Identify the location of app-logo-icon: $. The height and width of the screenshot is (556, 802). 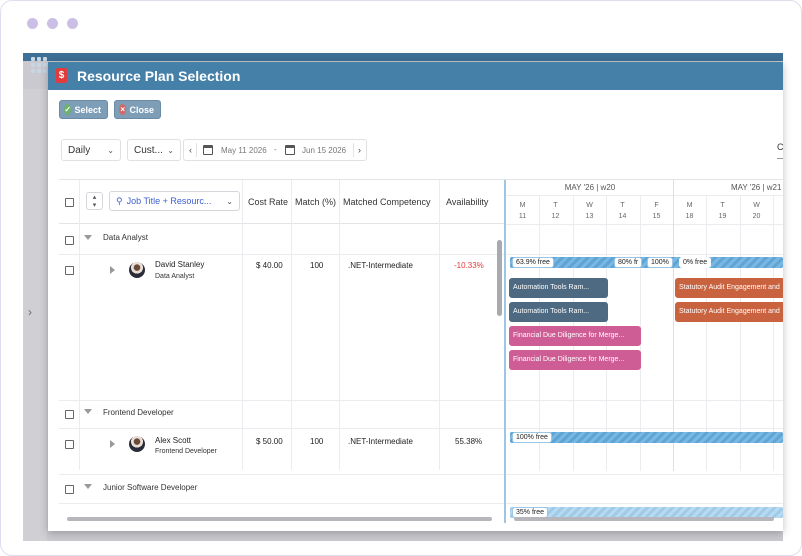
(61, 75).